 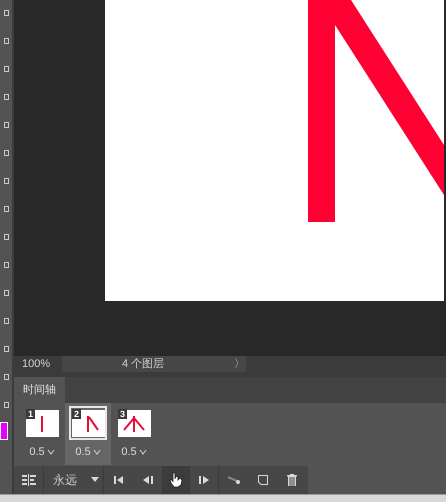 What do you see at coordinates (29, 480) in the screenshot?
I see `timeline-convert-icon` at bounding box center [29, 480].